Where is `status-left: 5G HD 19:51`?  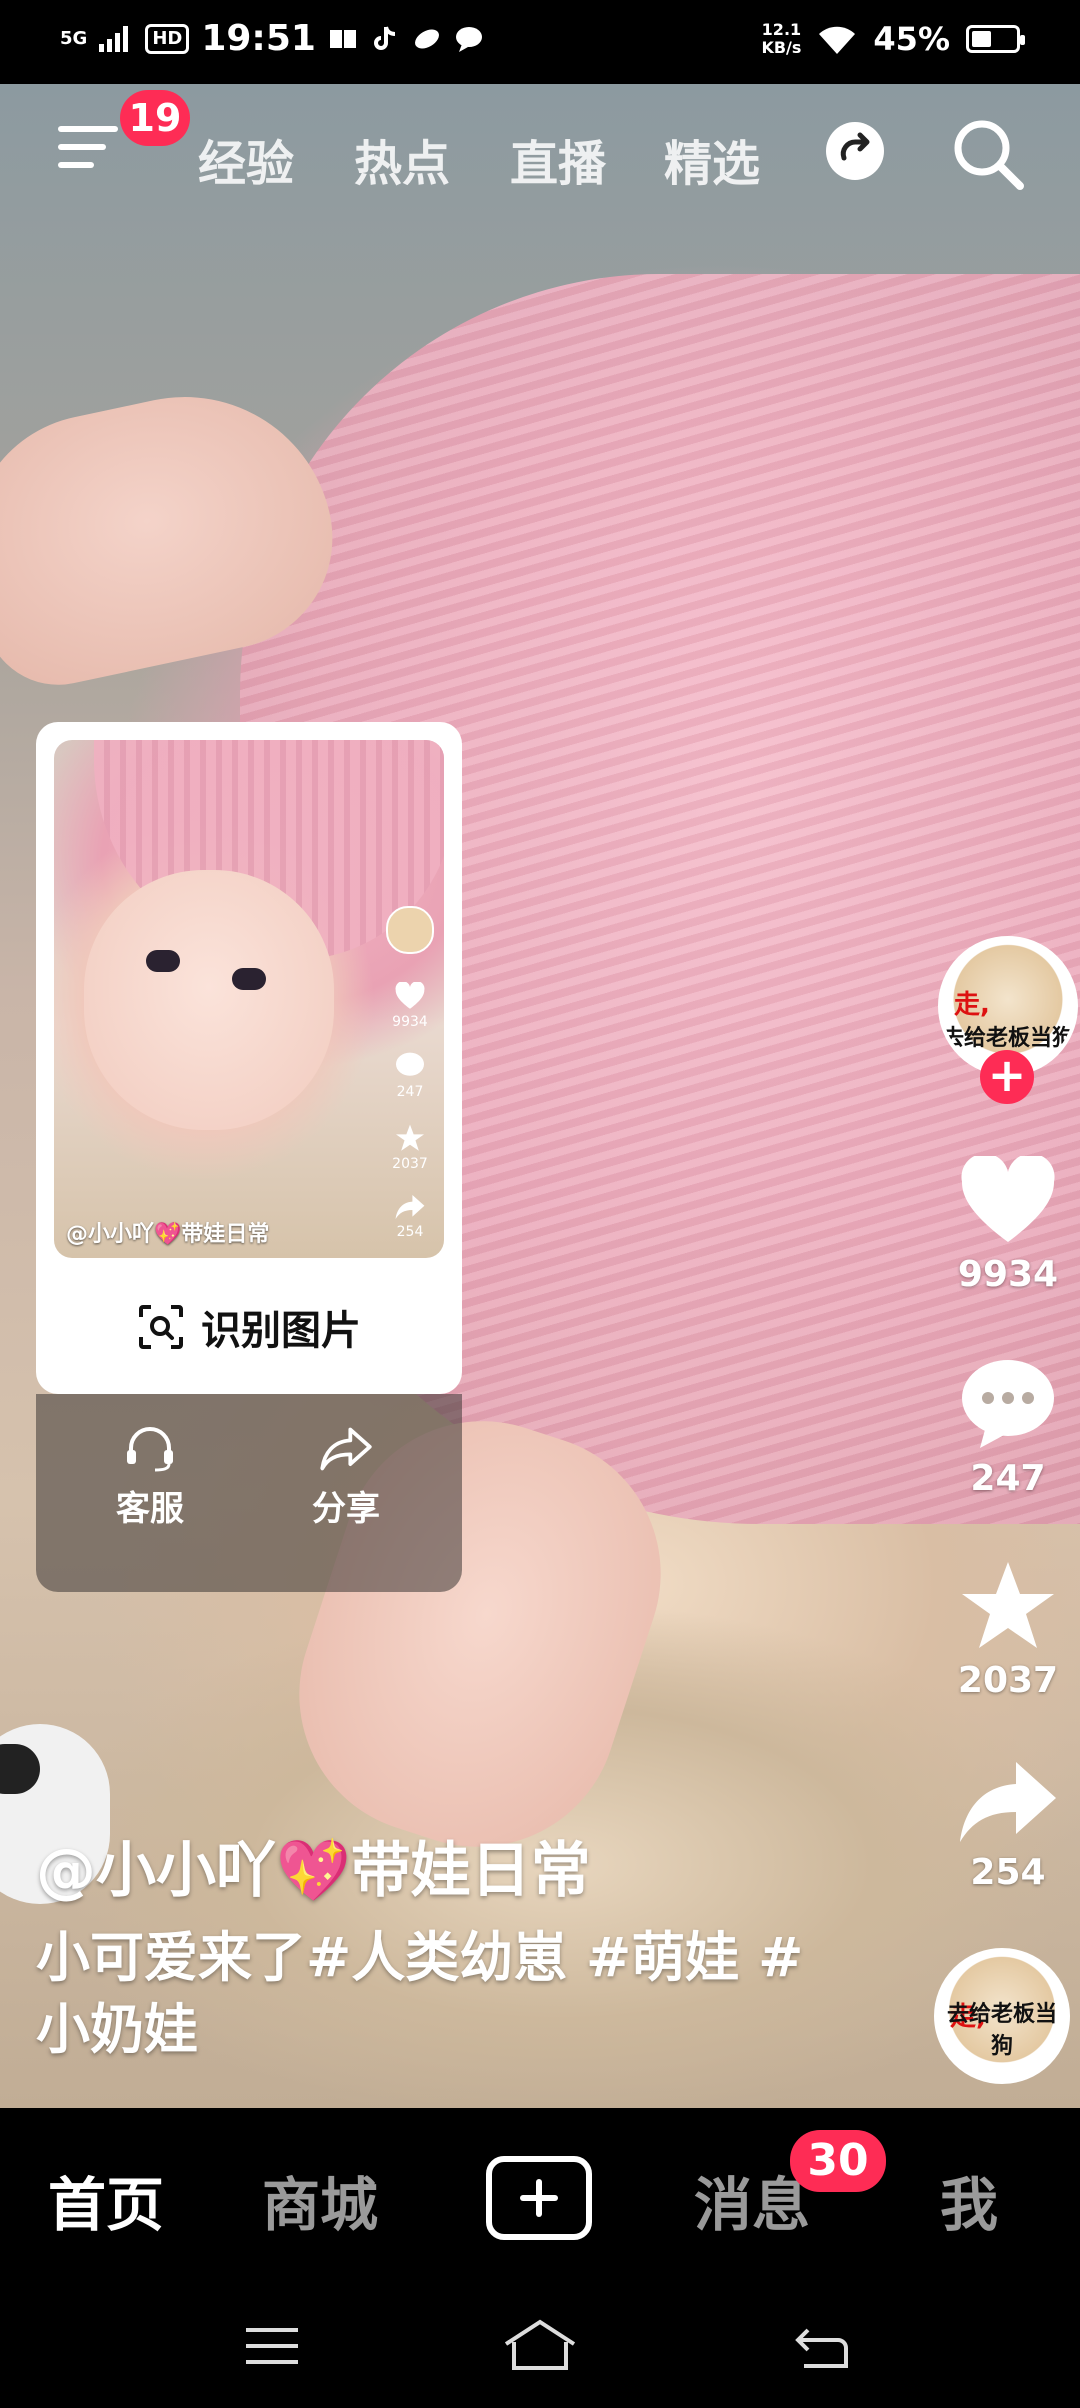 status-left: 5G HD 19:51 is located at coordinates (272, 38).